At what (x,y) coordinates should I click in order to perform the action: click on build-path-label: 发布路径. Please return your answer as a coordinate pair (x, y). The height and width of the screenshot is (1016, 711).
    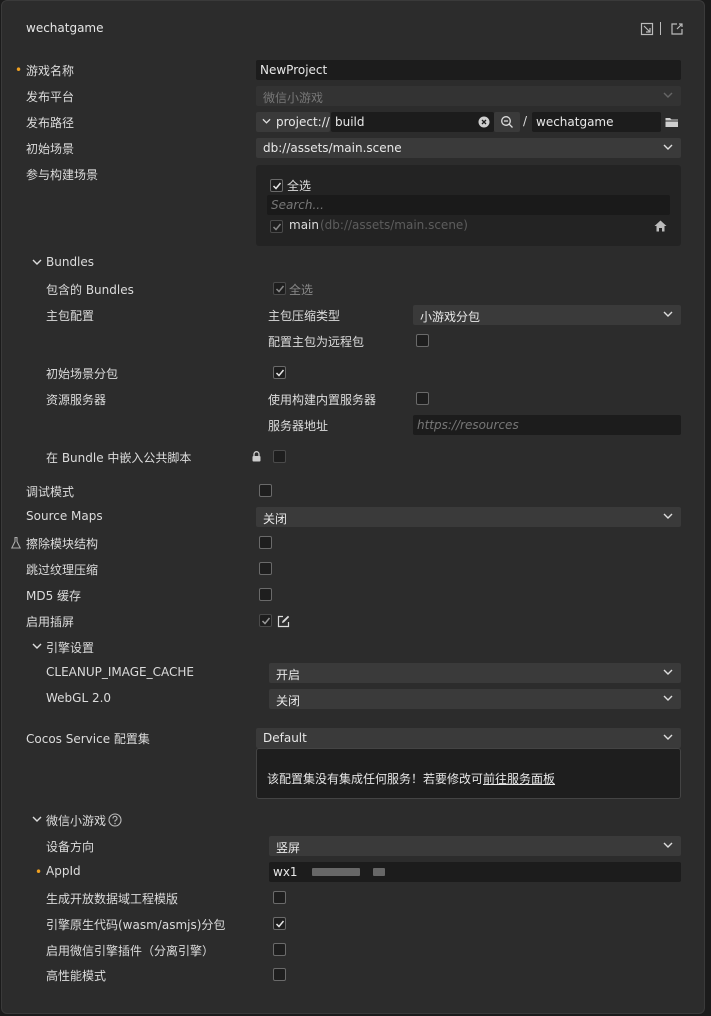
    Looking at the image, I should click on (50, 123).